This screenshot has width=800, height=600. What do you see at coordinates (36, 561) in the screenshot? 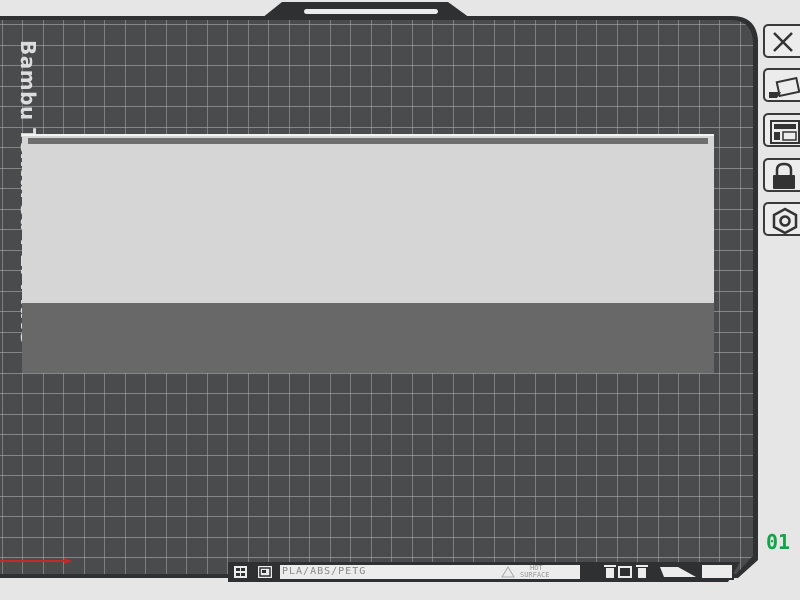
I see `x-axis-indicator` at bounding box center [36, 561].